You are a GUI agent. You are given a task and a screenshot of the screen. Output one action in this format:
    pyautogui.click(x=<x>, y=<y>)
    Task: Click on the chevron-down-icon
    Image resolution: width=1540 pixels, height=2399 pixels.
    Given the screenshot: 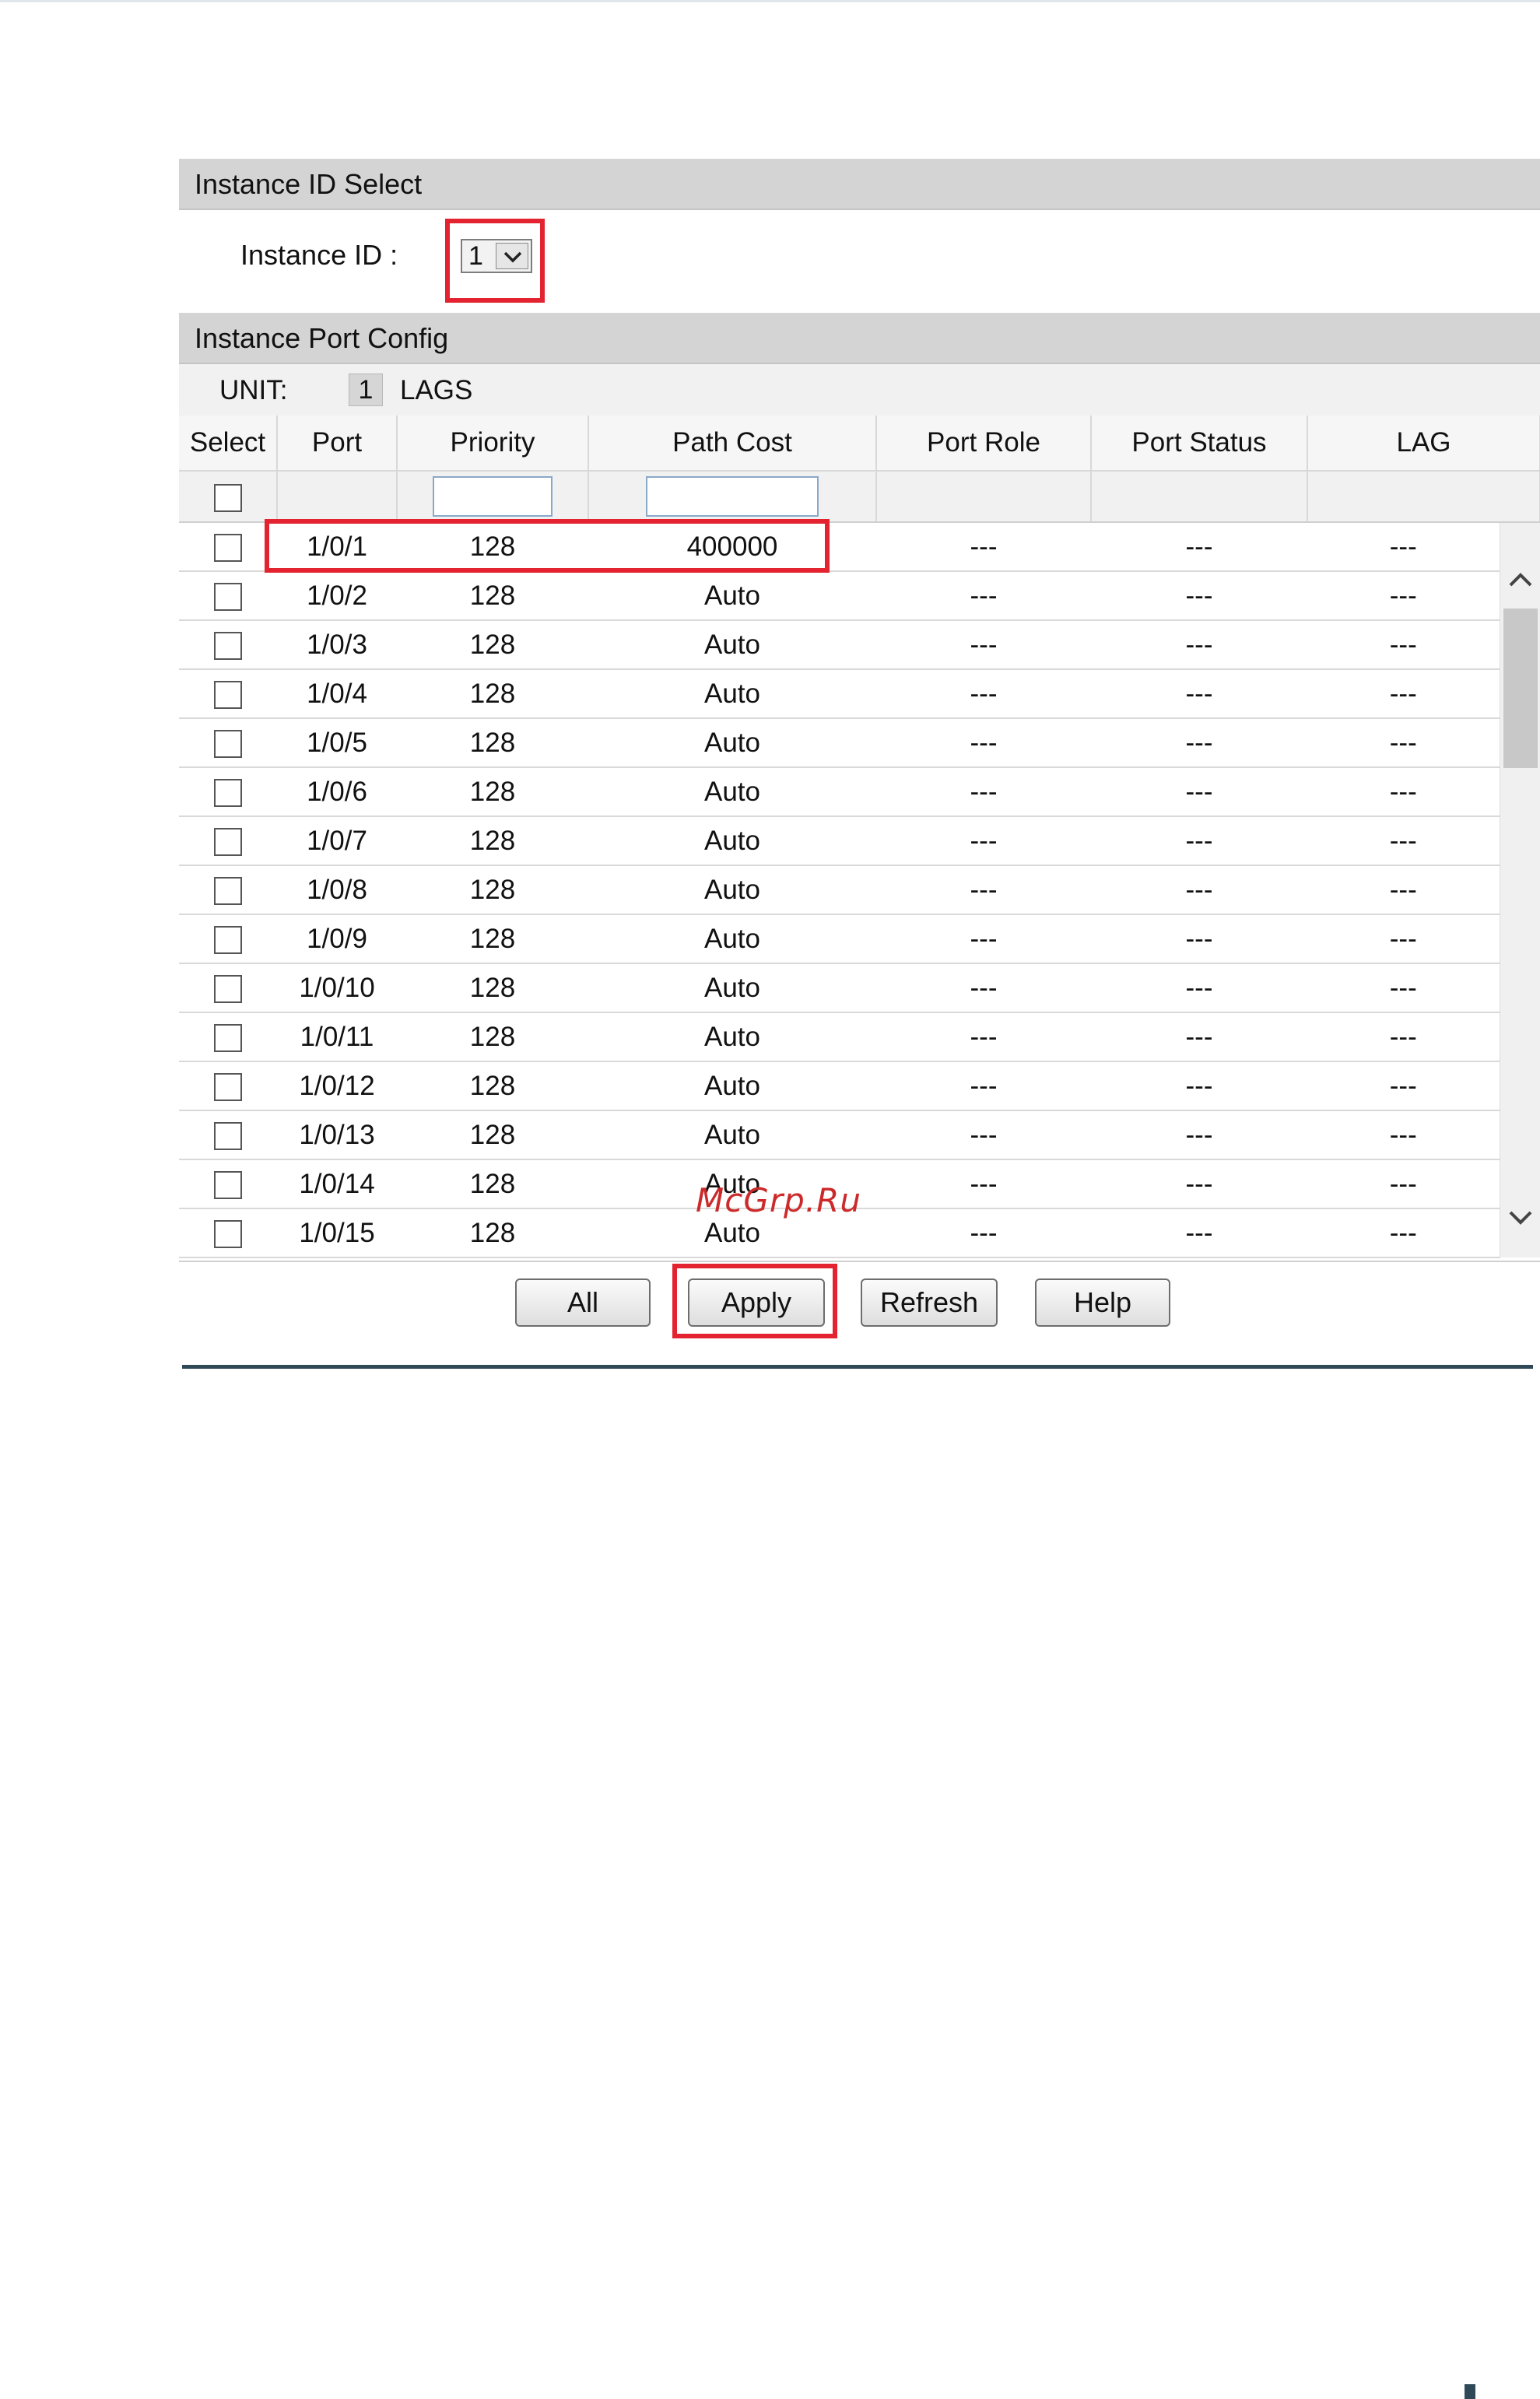 What is the action you would take?
    pyautogui.click(x=1521, y=1217)
    